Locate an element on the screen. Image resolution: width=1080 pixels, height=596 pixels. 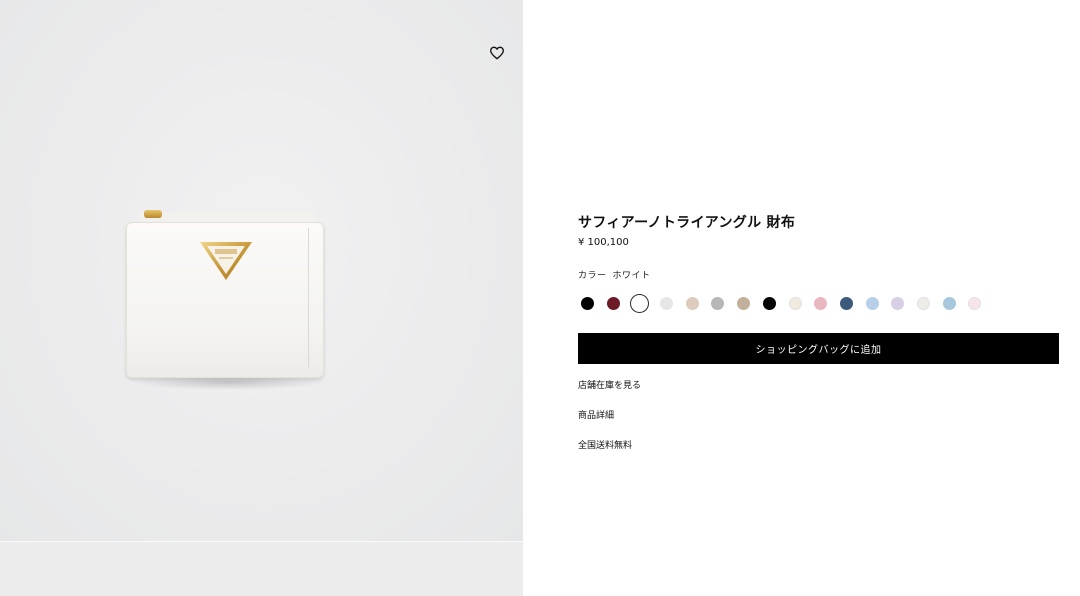
add-to-bag-button: ショッピングバッグに追加 is located at coordinates (818, 348).